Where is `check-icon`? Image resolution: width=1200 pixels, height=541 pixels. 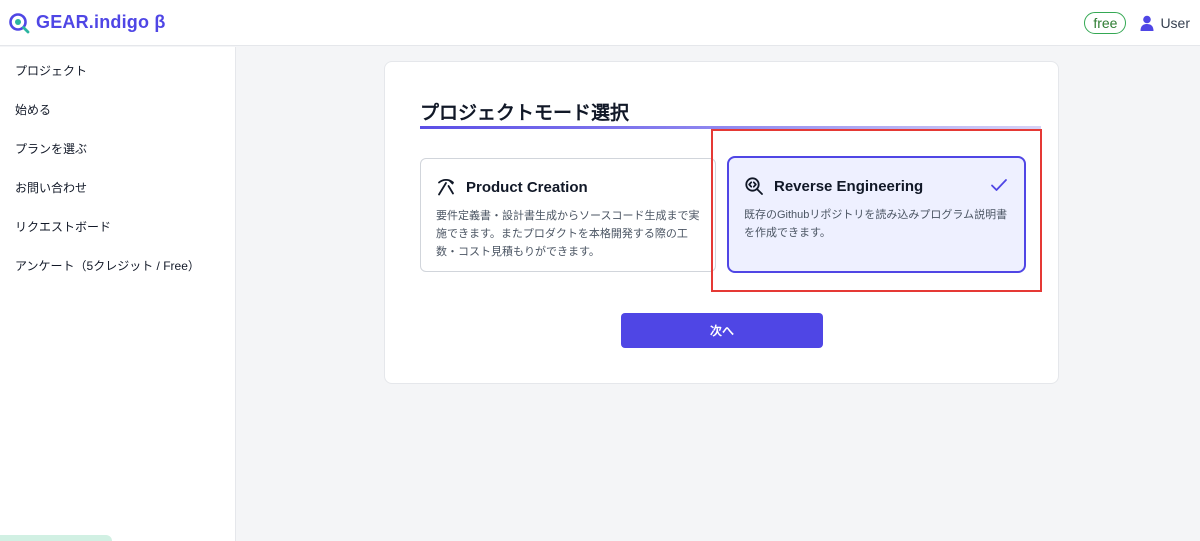
check-icon is located at coordinates (999, 185).